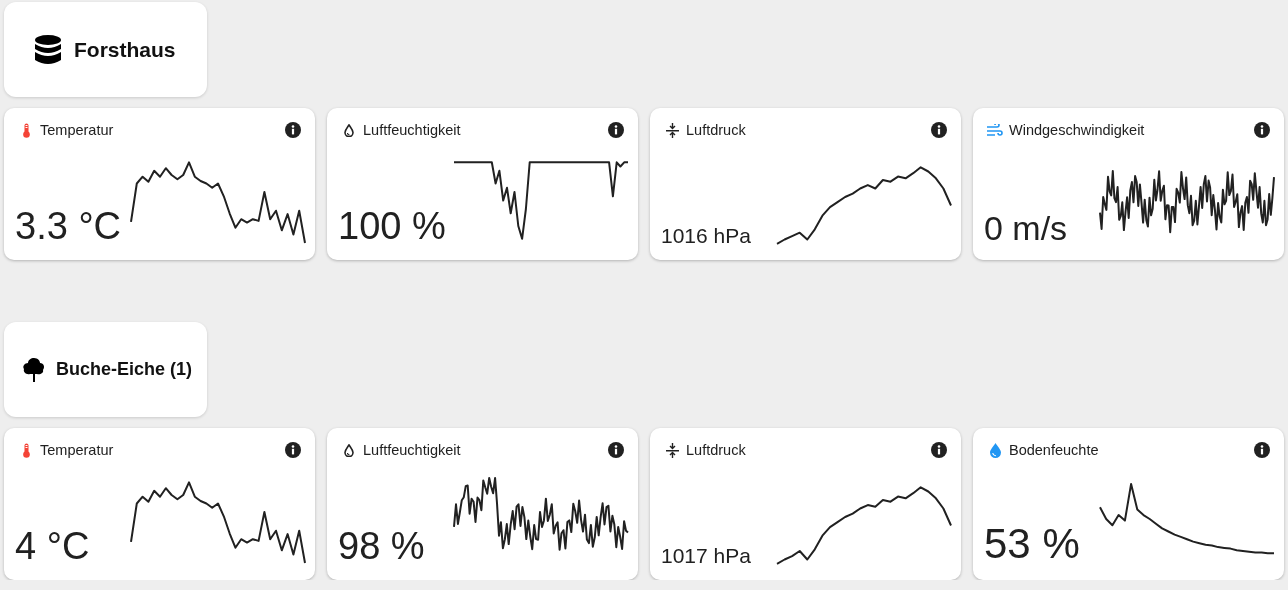 The image size is (1288, 590). What do you see at coordinates (124, 369) in the screenshot?
I see `group-title: Buche-Eiche (1)` at bounding box center [124, 369].